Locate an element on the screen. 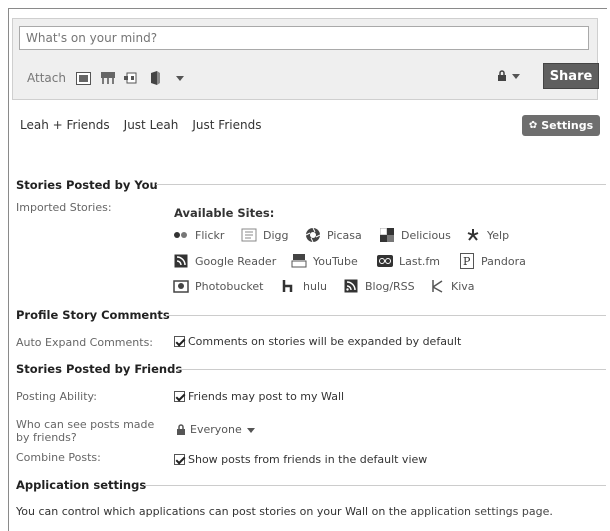 The image size is (610, 531). wall-filter-tabs: Leah + Friends Just Leah Just Friends is located at coordinates (140, 125).